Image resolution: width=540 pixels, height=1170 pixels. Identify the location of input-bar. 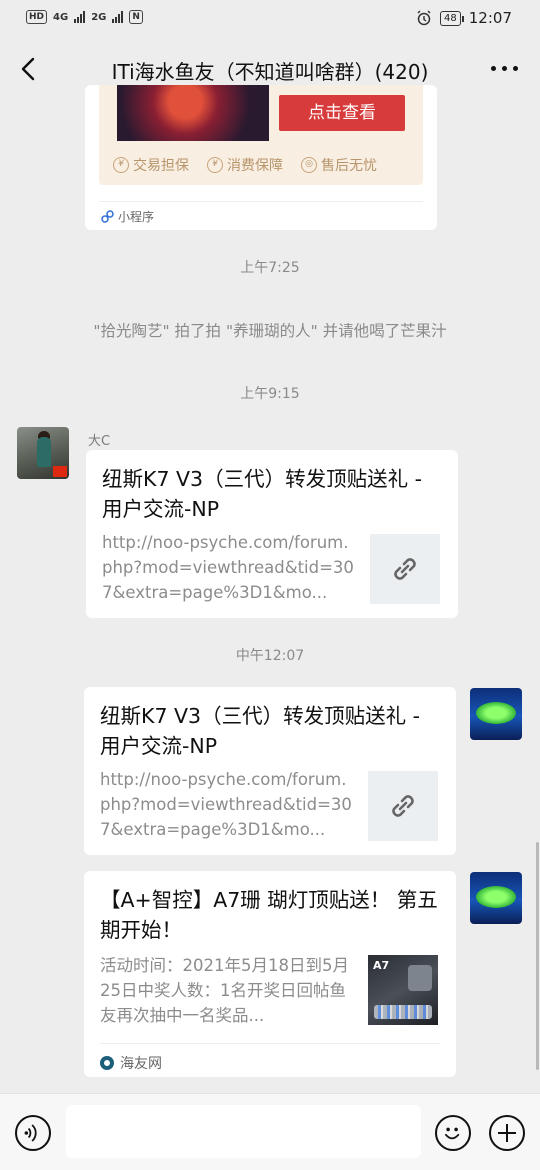
(270, 1131).